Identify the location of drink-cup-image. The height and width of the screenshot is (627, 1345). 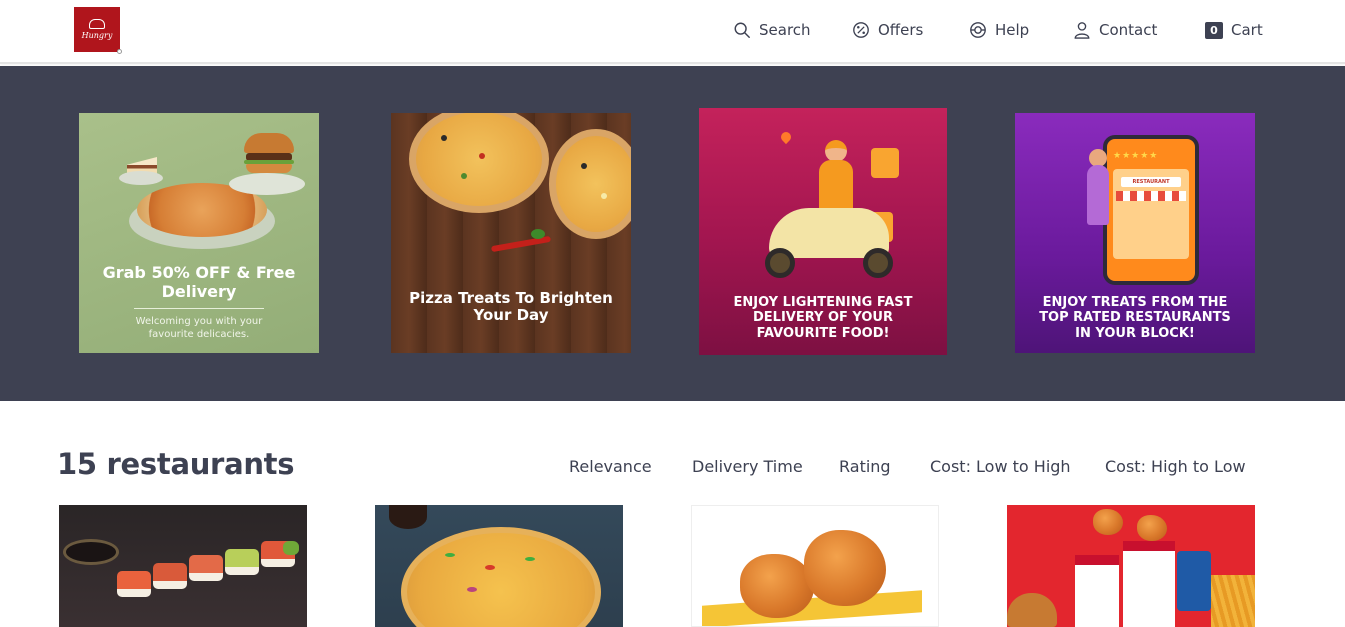
(1194, 581).